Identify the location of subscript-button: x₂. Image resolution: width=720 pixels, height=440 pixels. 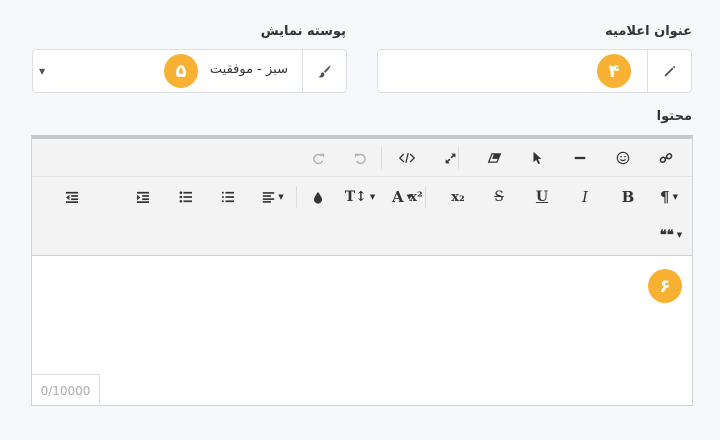
(458, 197).